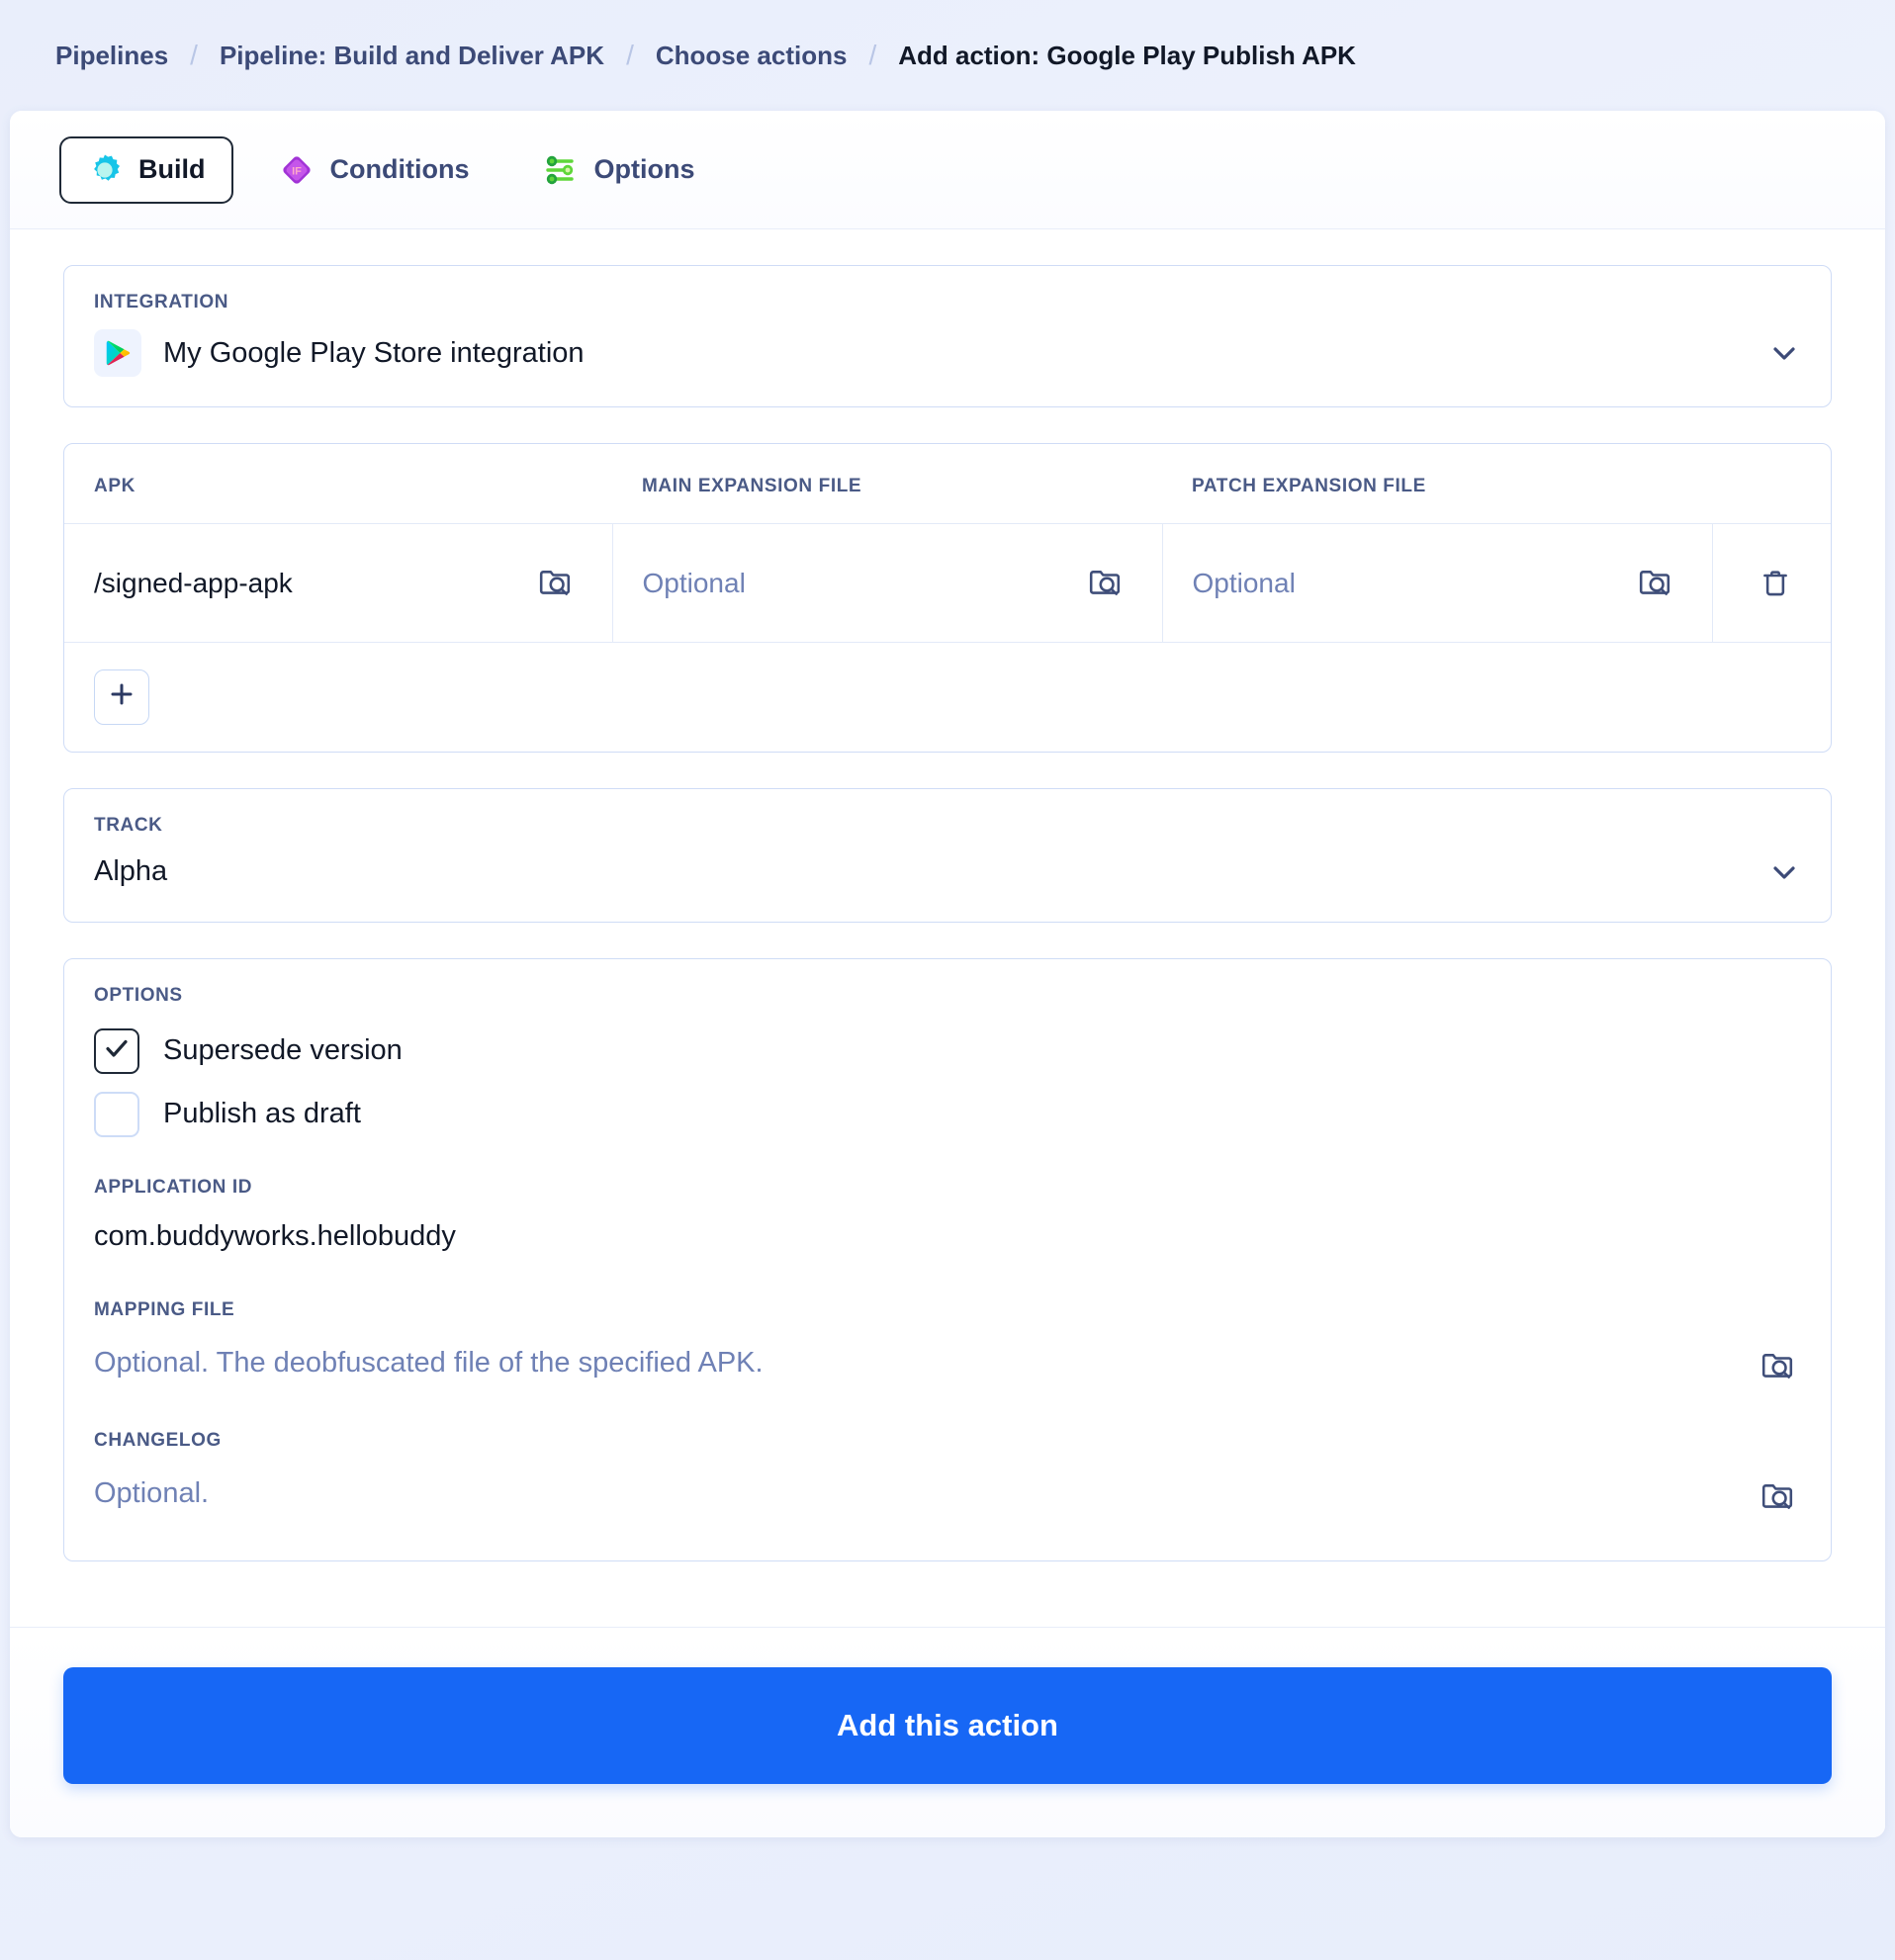 Image resolution: width=1895 pixels, height=1960 pixels. I want to click on checkbox-supersede-version: Supersede version, so click(947, 1050).